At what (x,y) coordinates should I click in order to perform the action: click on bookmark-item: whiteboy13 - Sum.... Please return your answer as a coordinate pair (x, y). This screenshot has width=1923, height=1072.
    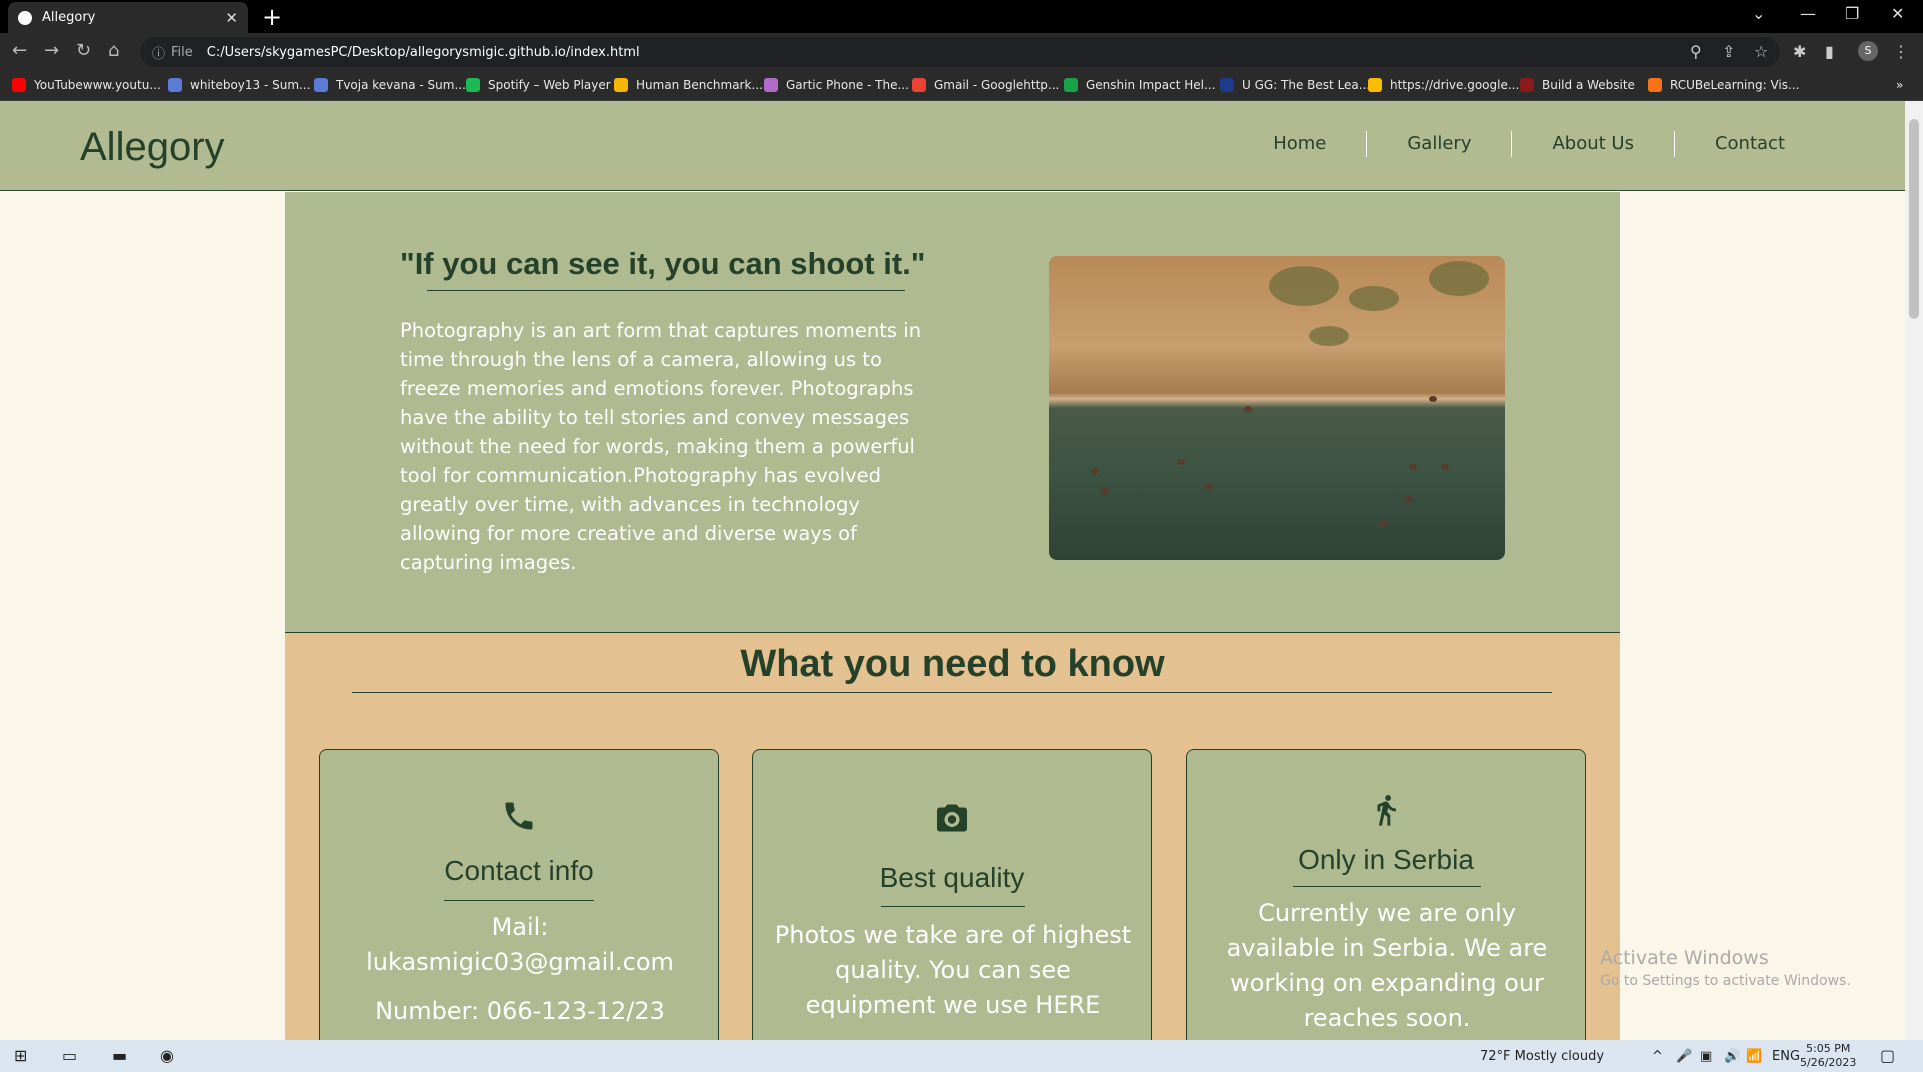
    Looking at the image, I should click on (239, 85).